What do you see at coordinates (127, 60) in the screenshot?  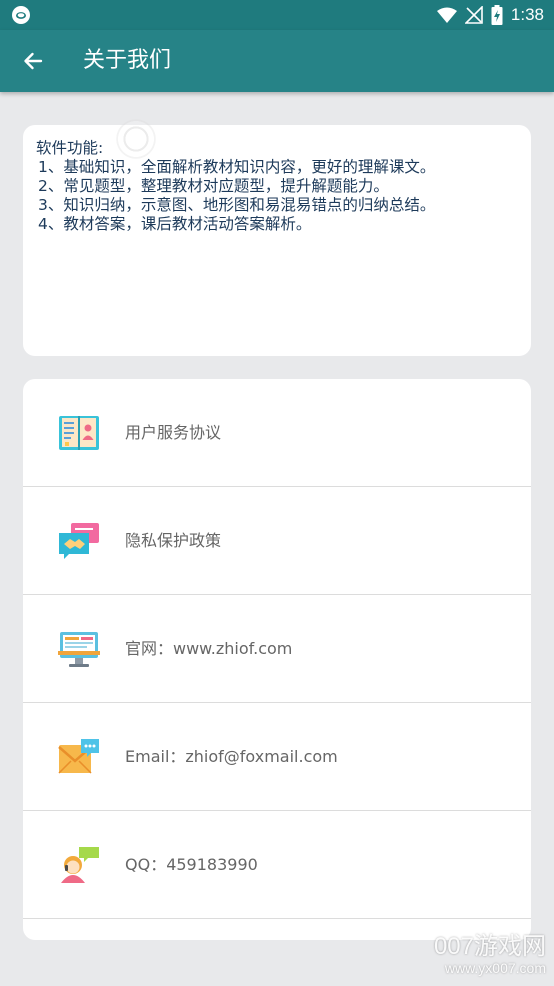 I see `page-title: 关于我们` at bounding box center [127, 60].